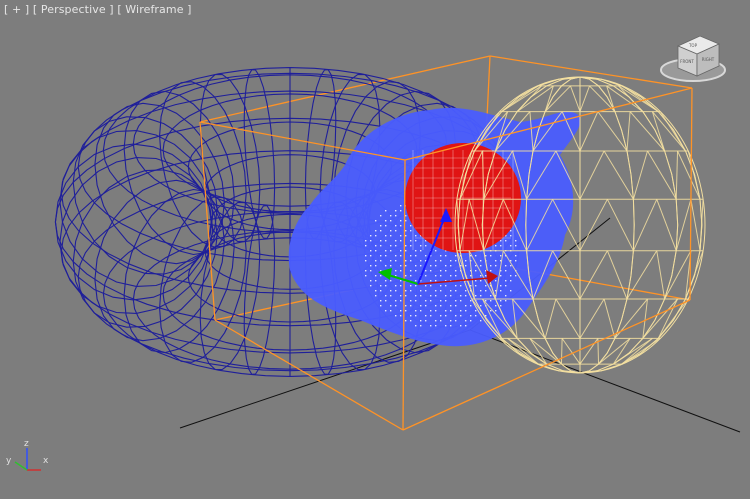  What do you see at coordinates (46, 461) in the screenshot?
I see `axis-x-label: x` at bounding box center [46, 461].